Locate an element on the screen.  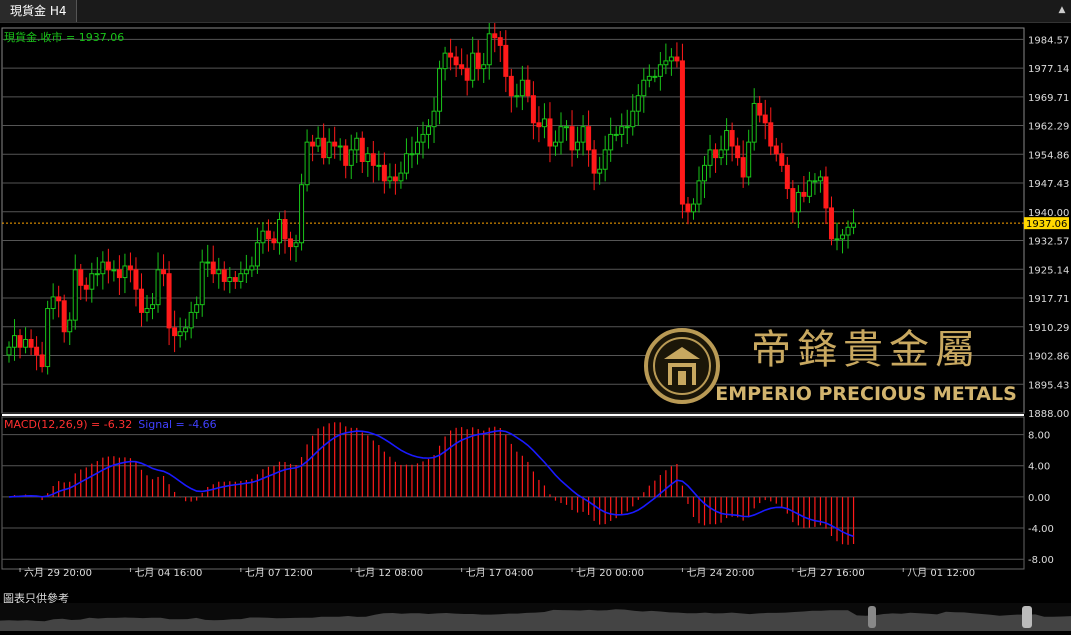
macd-y-tick-label: -4.00 is located at coordinates (1041, 529).